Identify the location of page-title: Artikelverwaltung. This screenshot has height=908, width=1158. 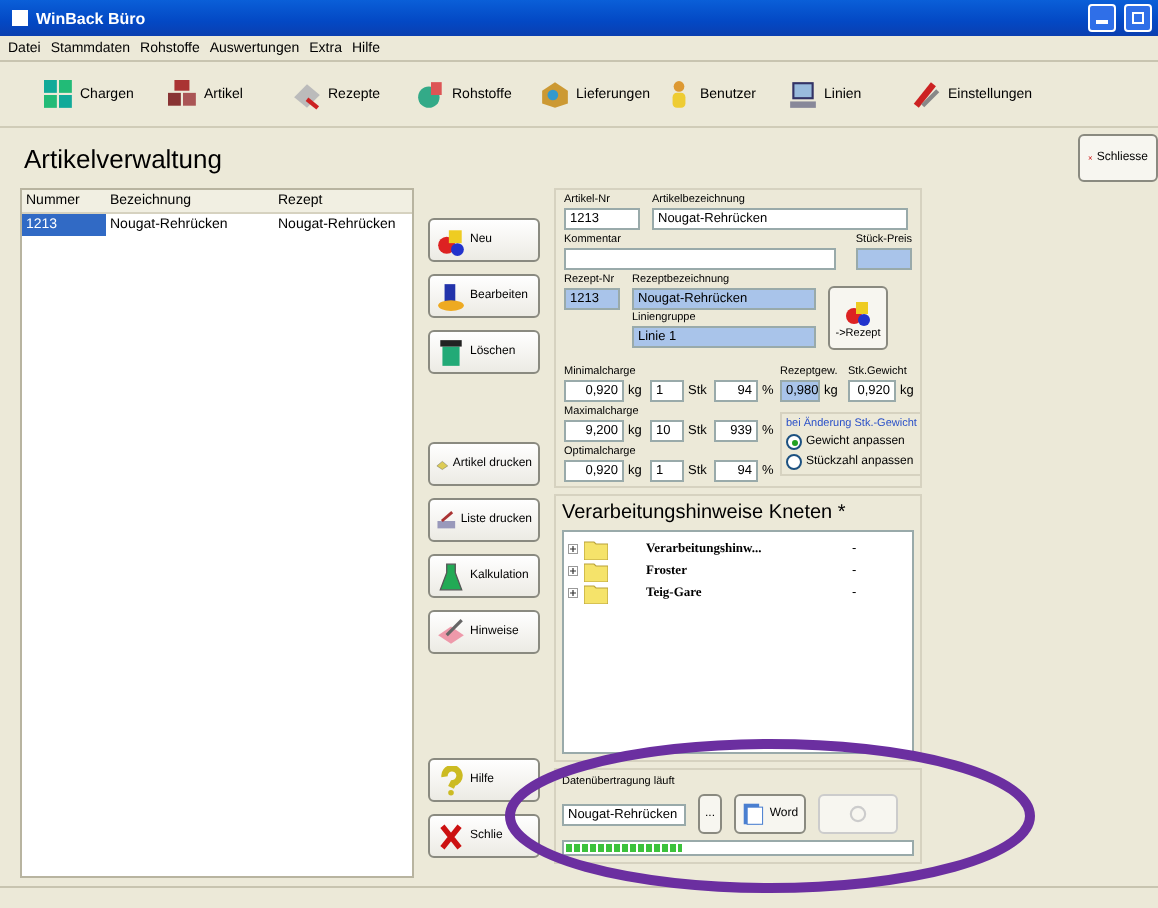
(123, 158).